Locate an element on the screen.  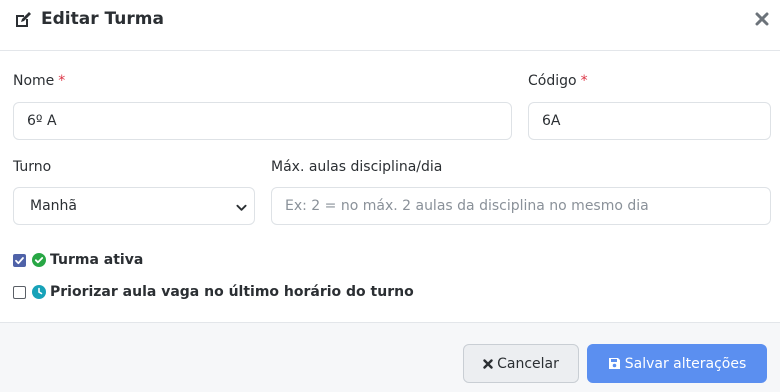
check-circle-icon is located at coordinates (39, 260).